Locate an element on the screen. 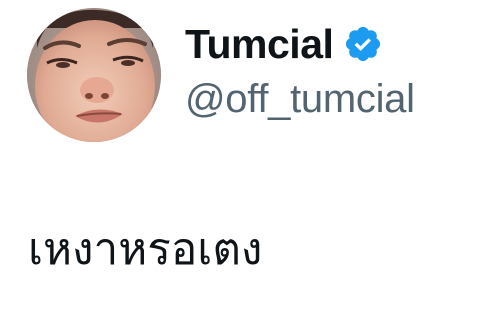 This screenshot has height=315, width=487. display-name: Tumcial is located at coordinates (259, 44).